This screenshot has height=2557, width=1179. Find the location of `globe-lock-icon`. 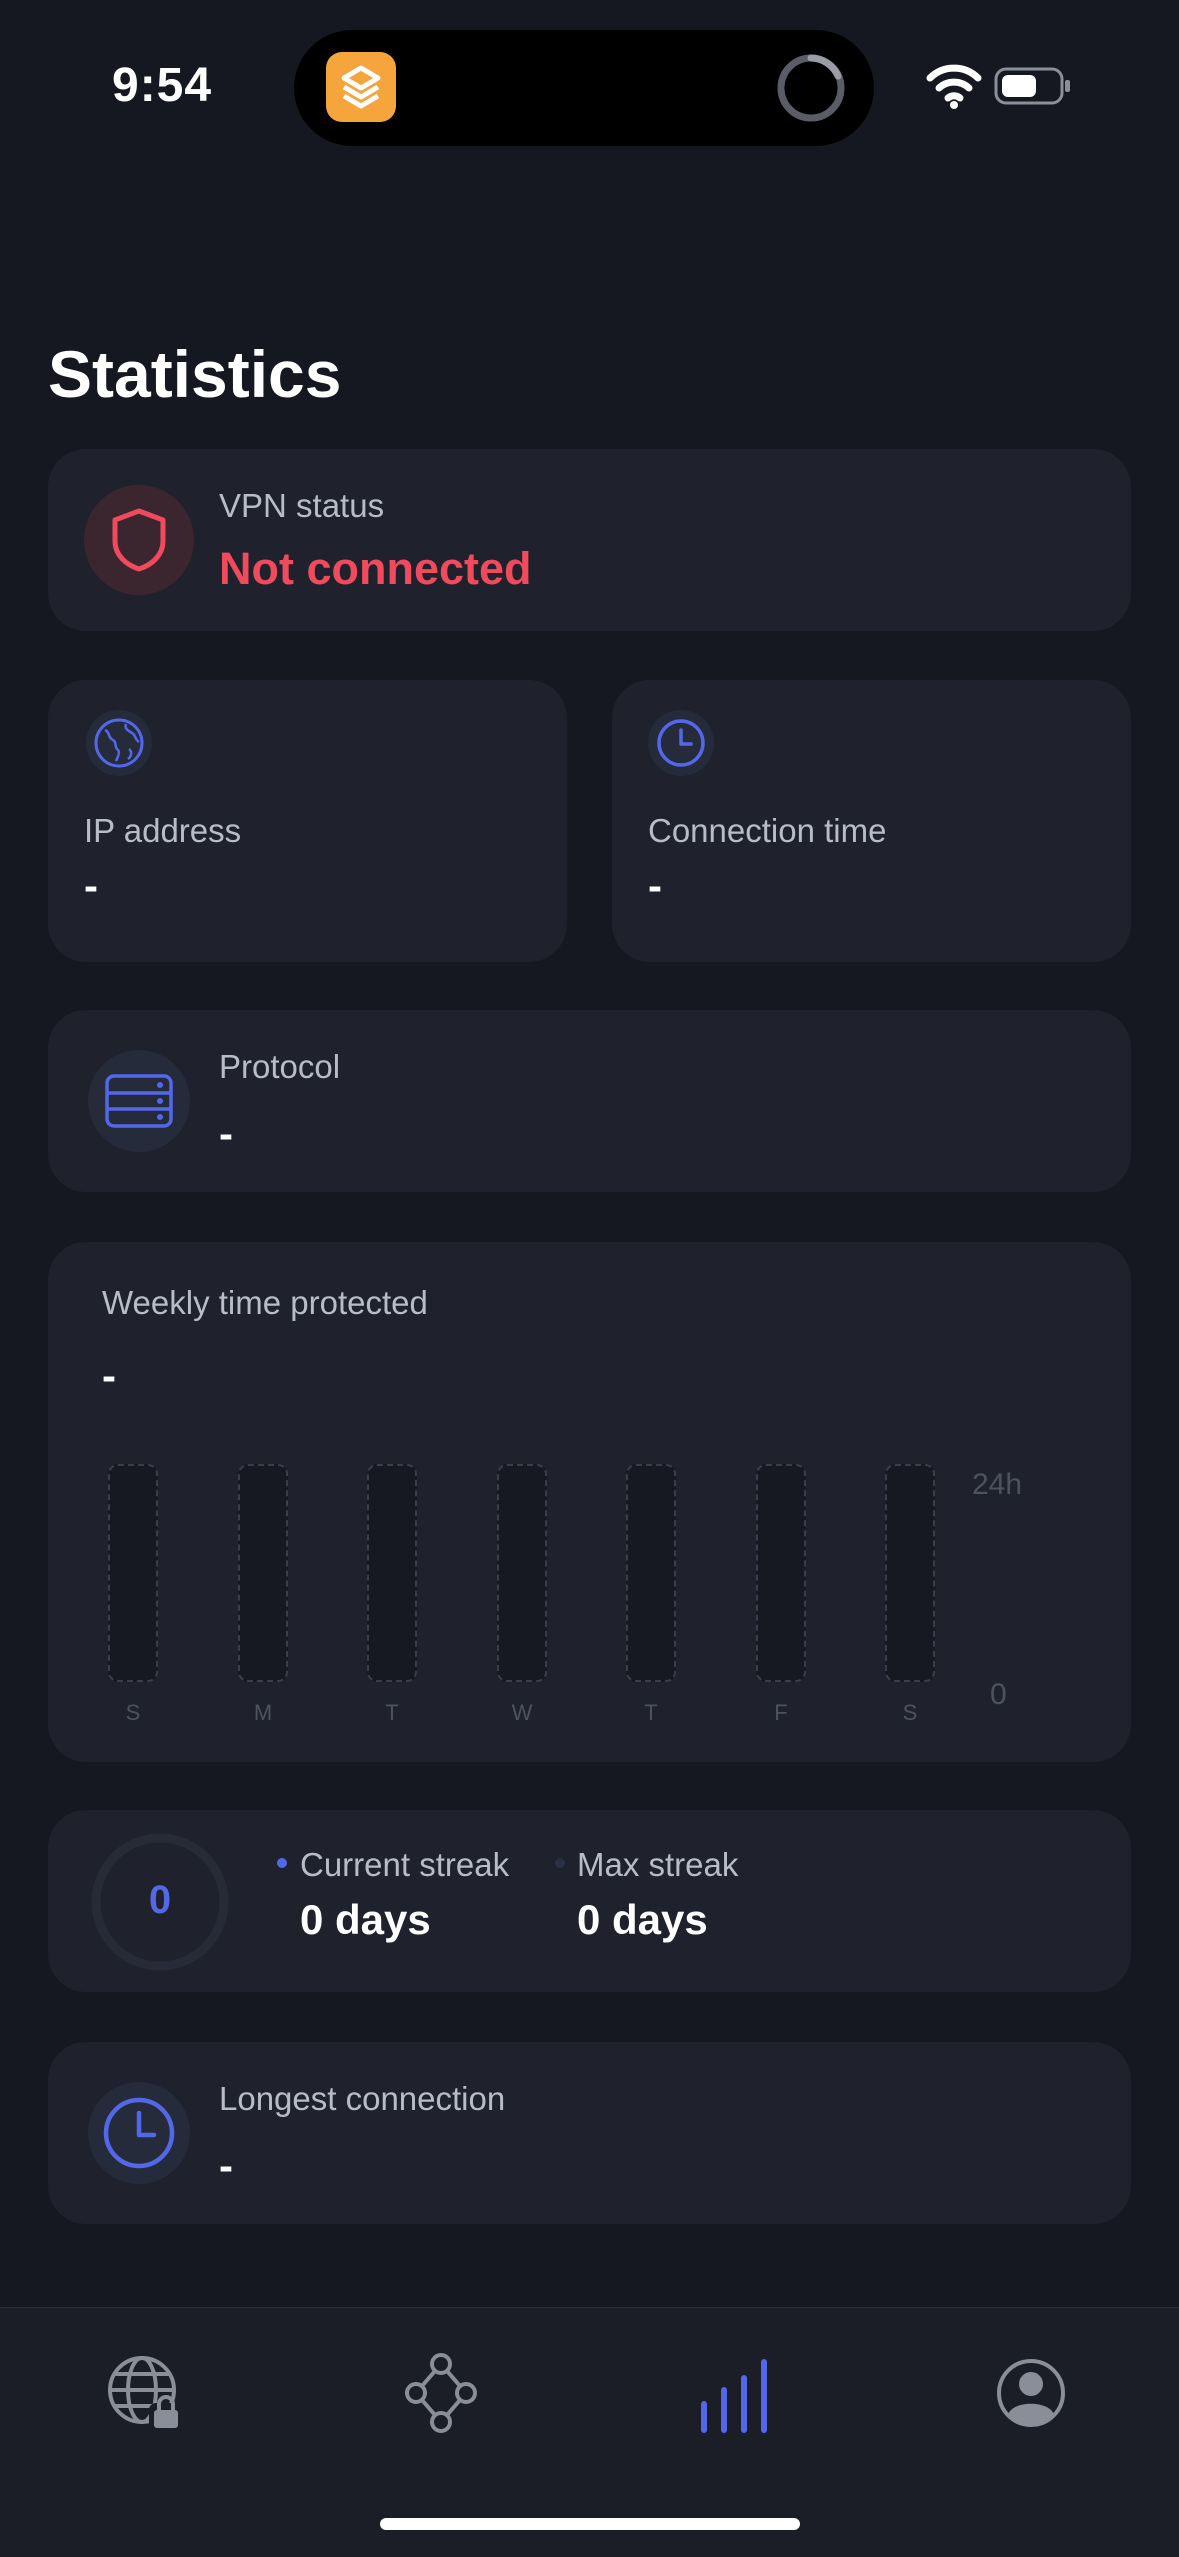

globe-lock-icon is located at coordinates (145, 2394).